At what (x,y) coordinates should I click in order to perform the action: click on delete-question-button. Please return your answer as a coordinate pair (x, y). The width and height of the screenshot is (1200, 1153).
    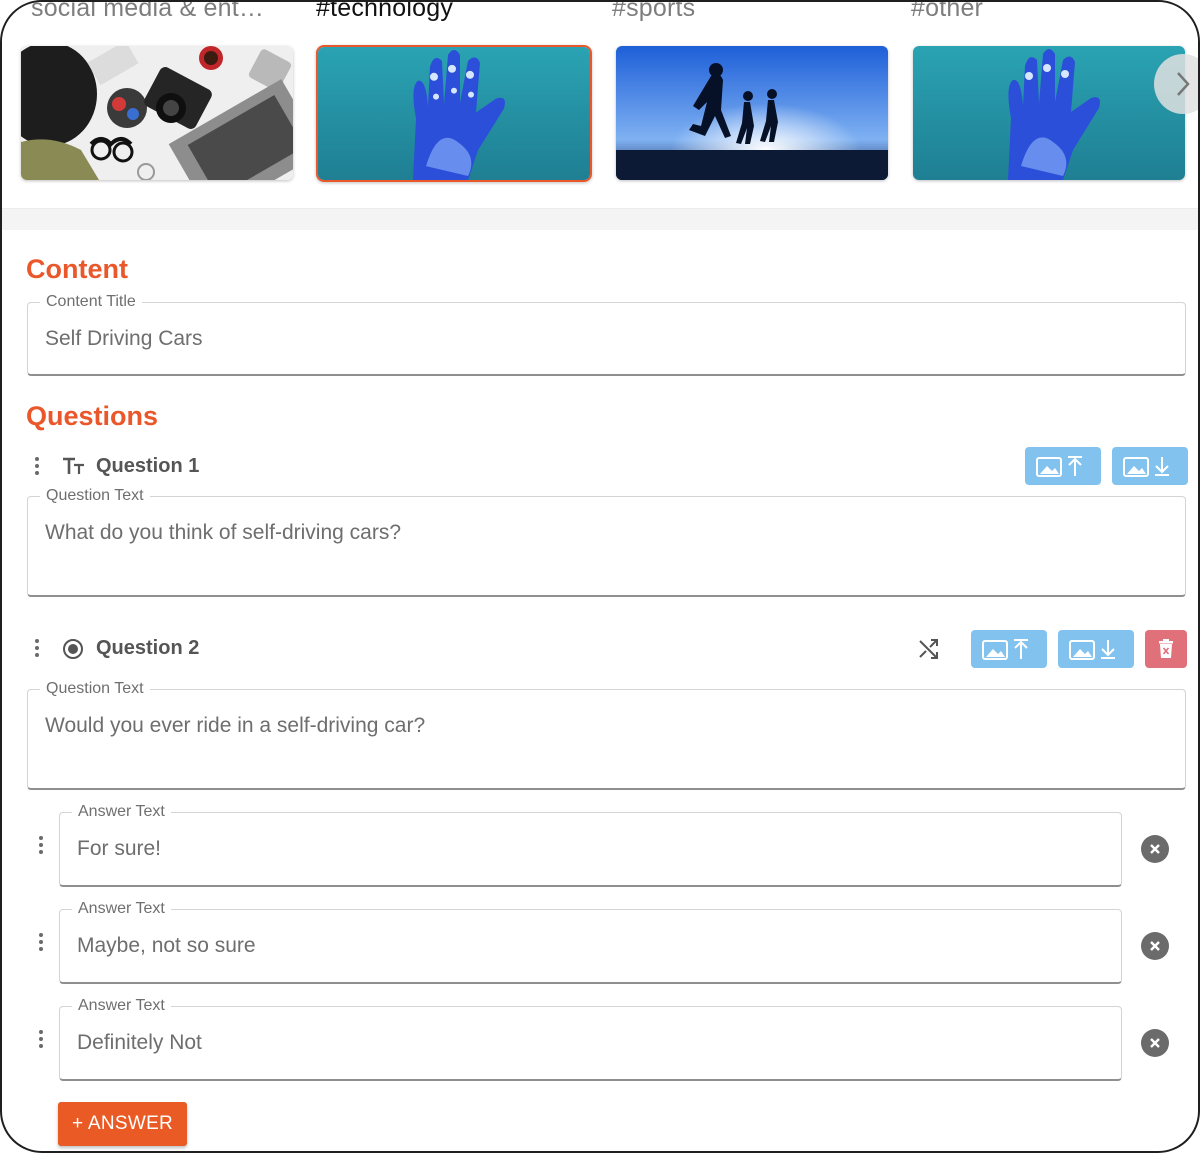
    Looking at the image, I should click on (1166, 649).